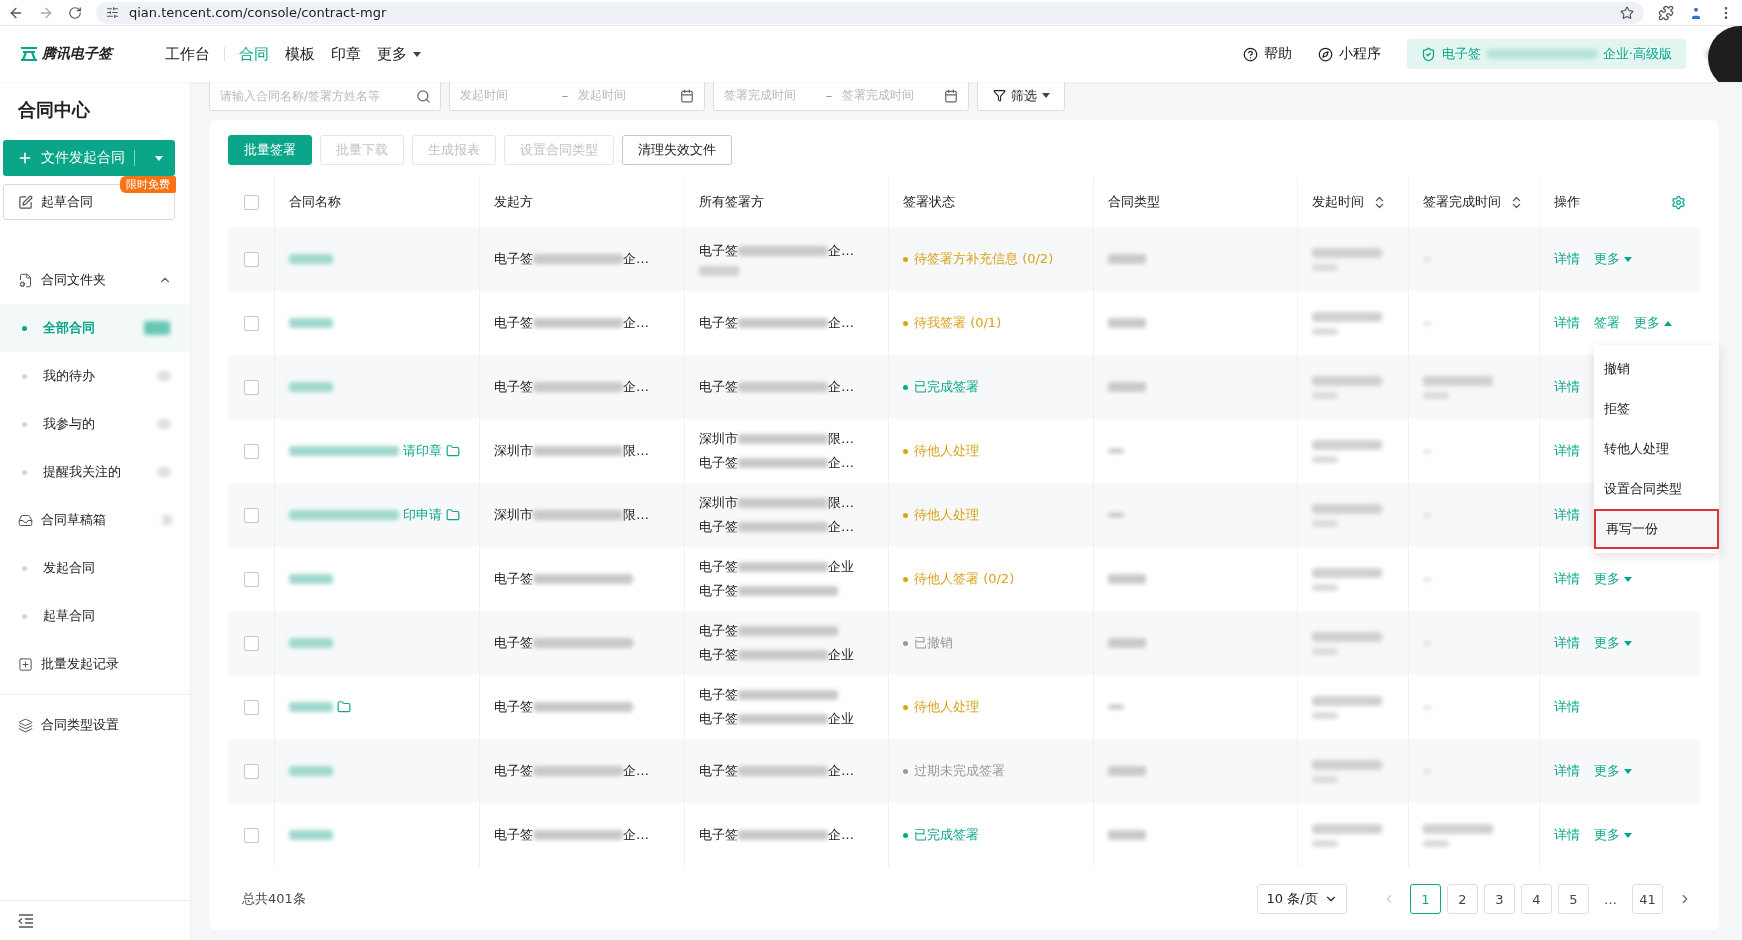 This screenshot has height=940, width=1742. I want to click on date-range-field: 发起时间 – 发起时间, so click(577, 96).